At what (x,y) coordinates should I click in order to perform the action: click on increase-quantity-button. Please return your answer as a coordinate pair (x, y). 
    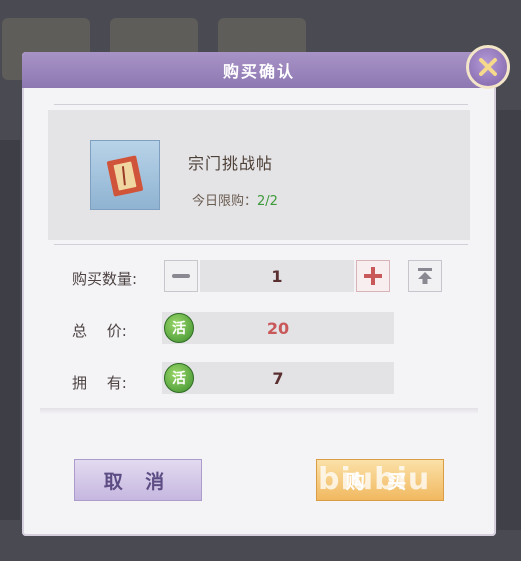
    Looking at the image, I should click on (373, 276).